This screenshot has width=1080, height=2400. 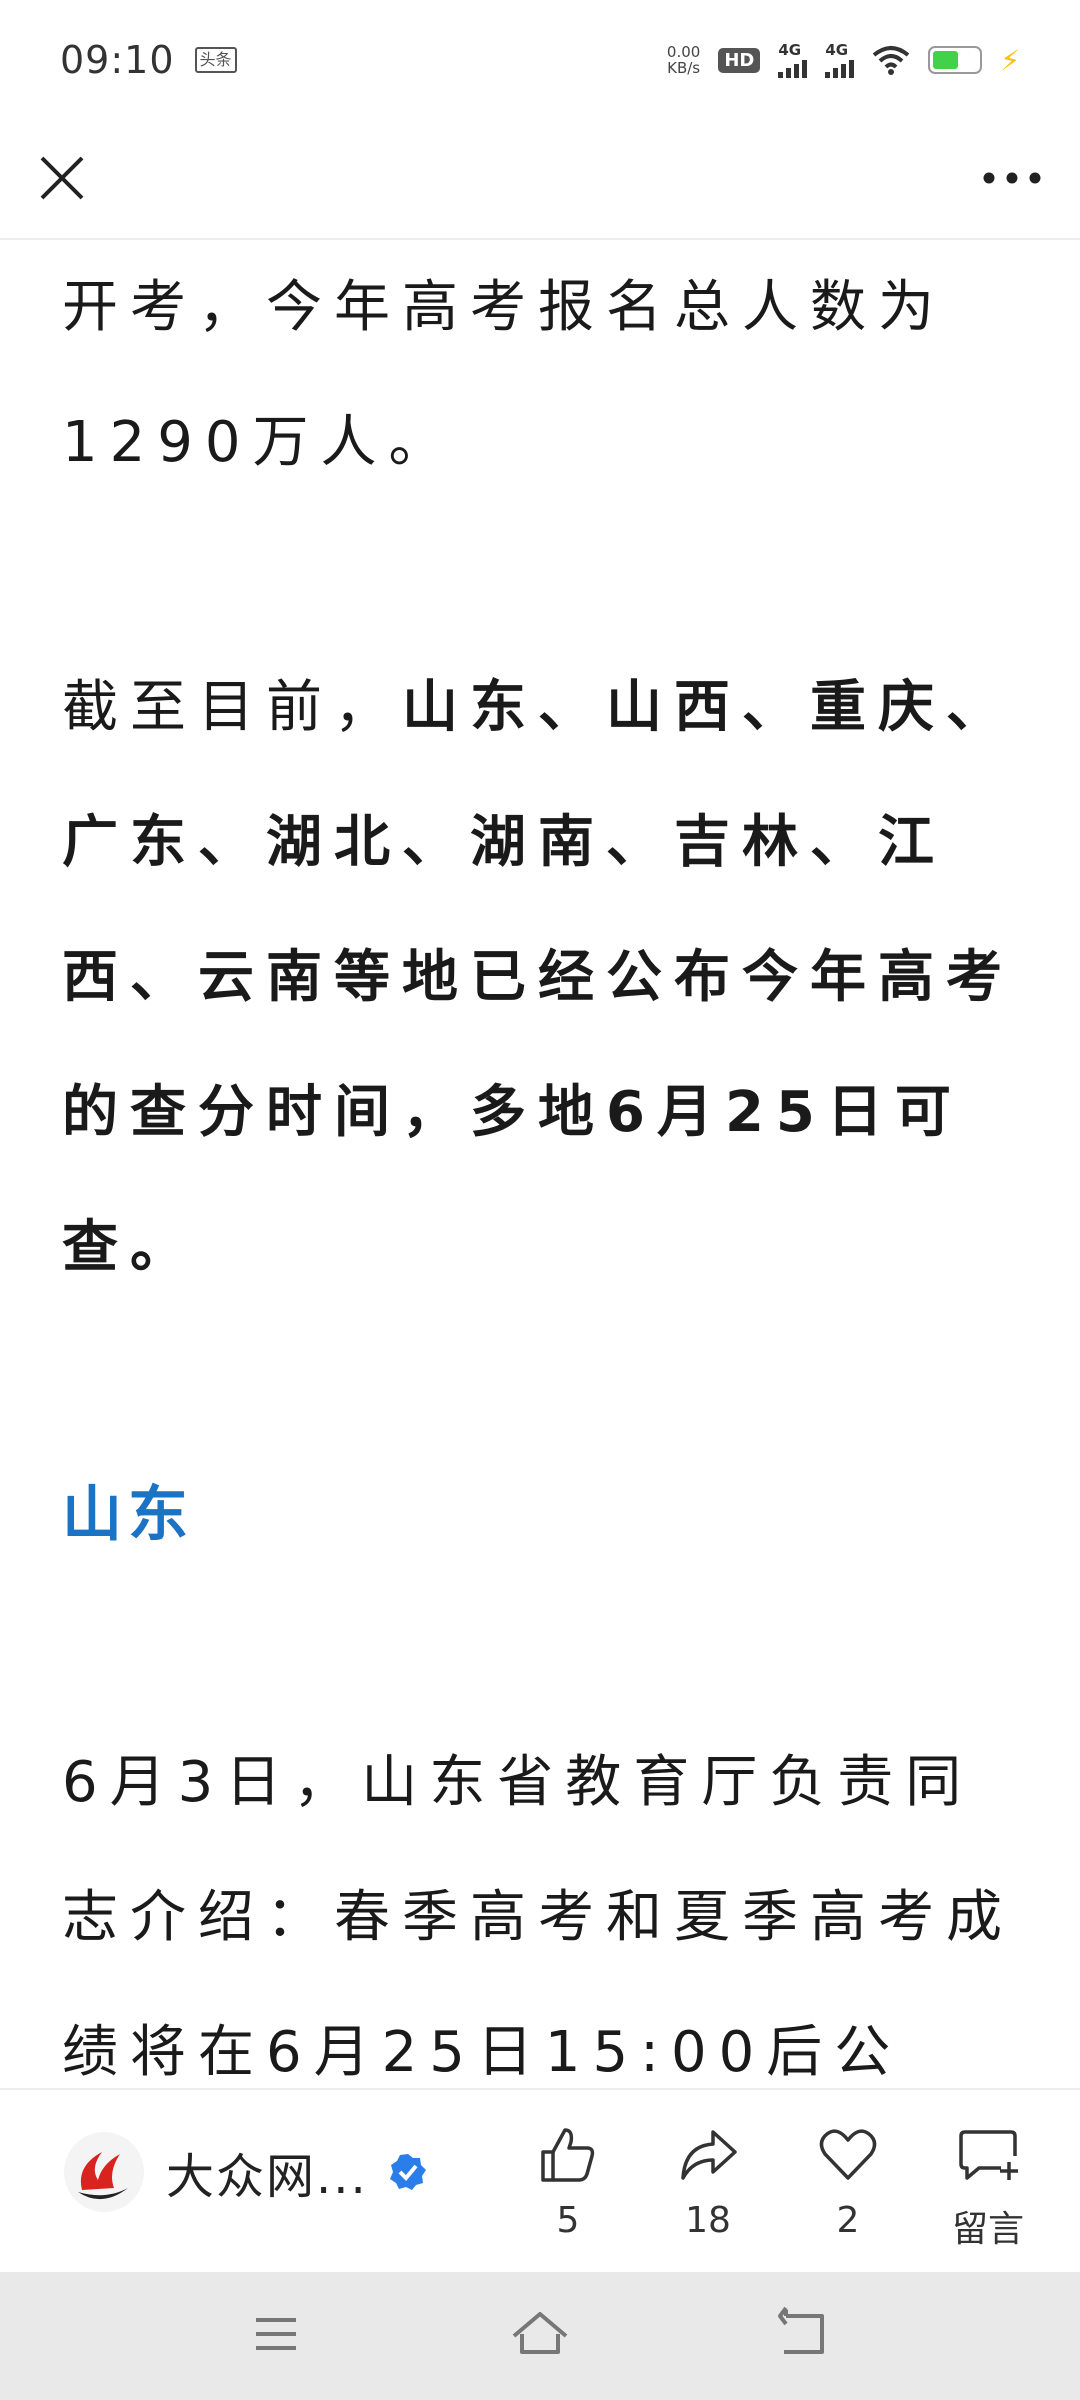 What do you see at coordinates (790, 49) in the screenshot?
I see `sim1-label: 4G` at bounding box center [790, 49].